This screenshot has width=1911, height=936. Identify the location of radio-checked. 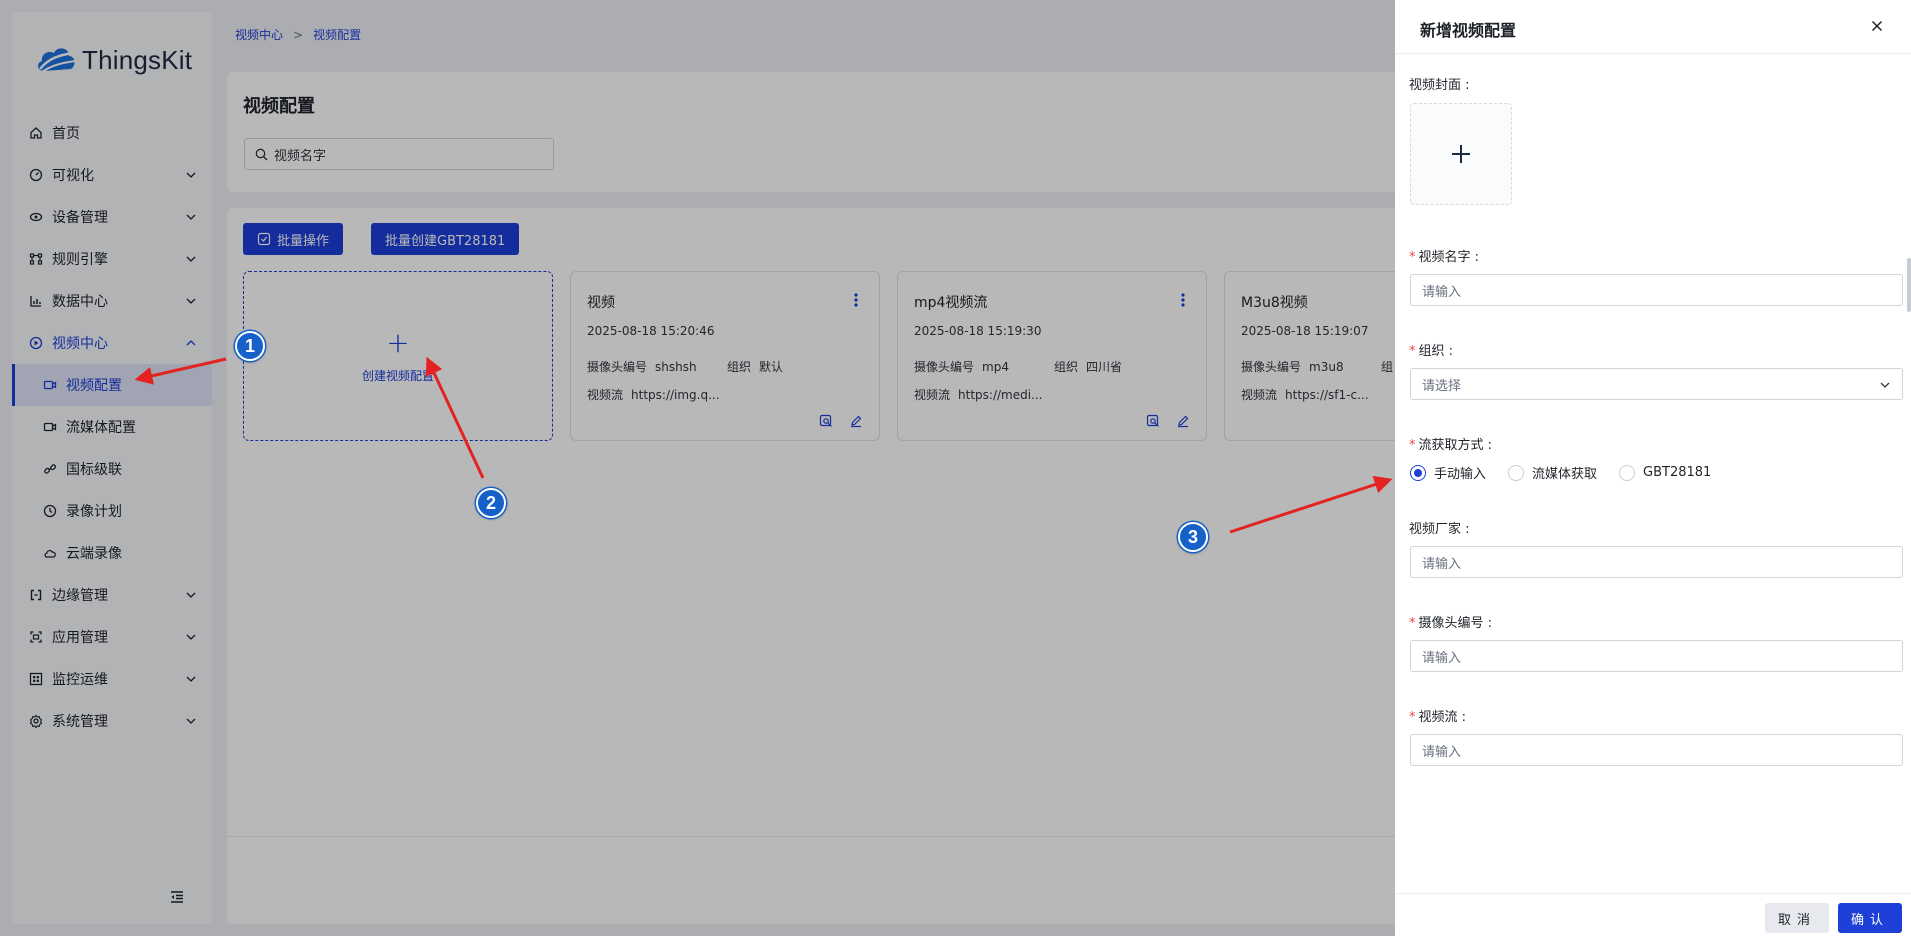
(1418, 472).